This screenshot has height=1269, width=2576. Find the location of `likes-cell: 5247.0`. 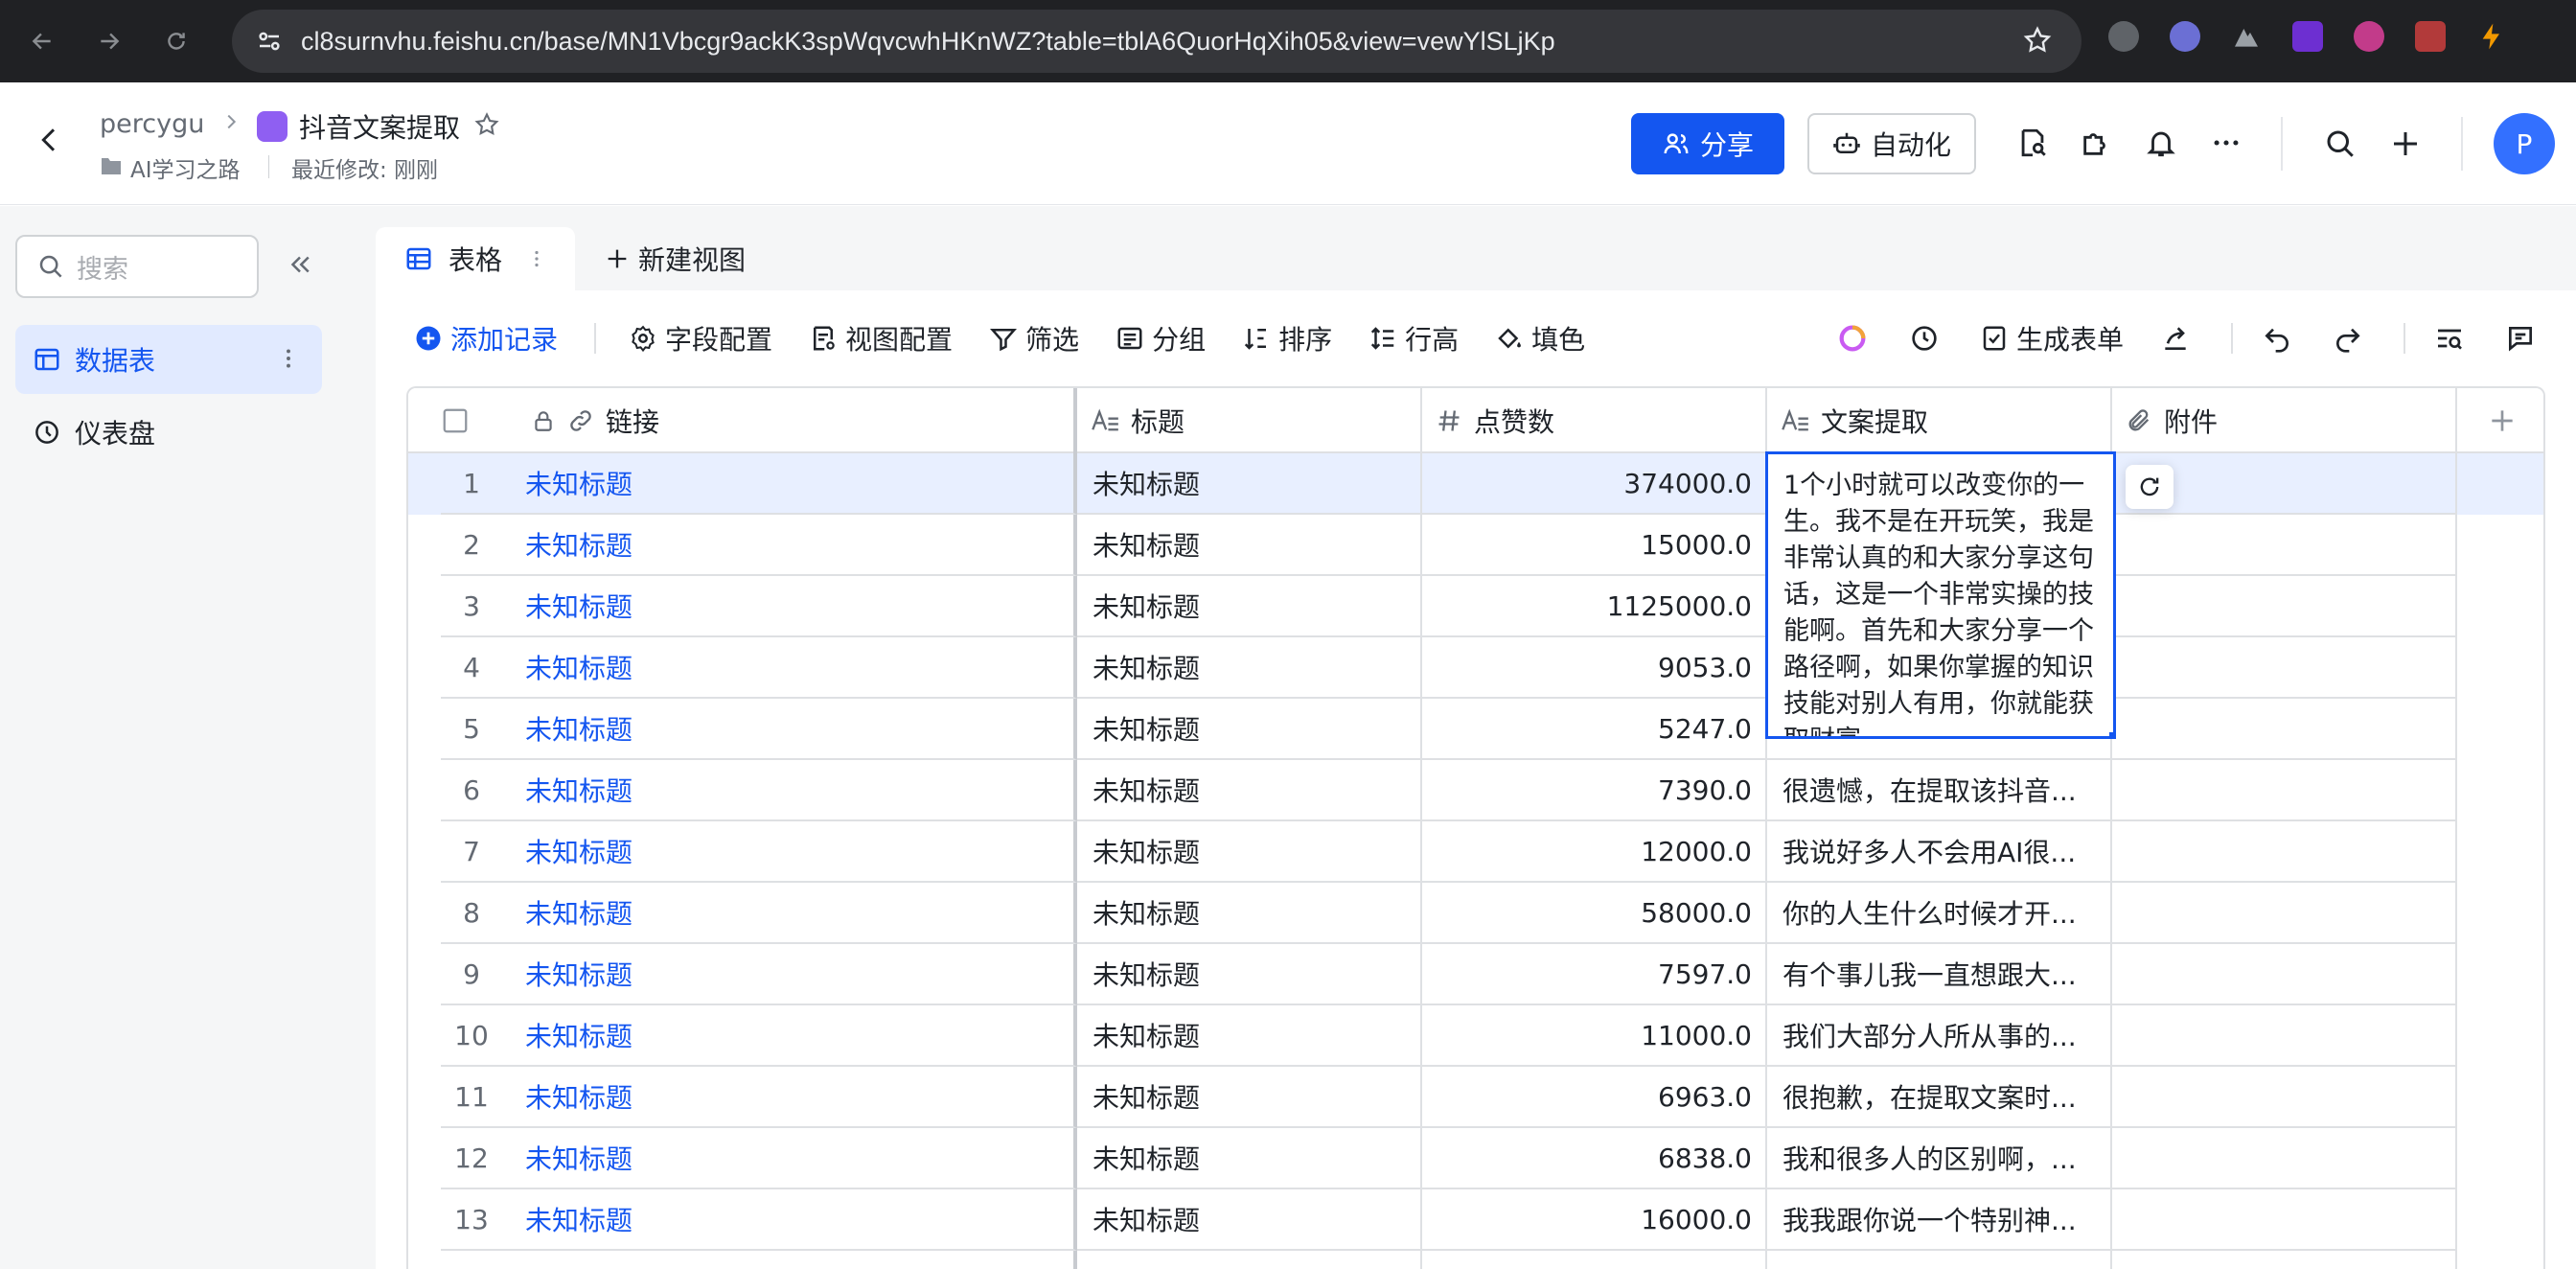

likes-cell: 5247.0 is located at coordinates (1594, 729).